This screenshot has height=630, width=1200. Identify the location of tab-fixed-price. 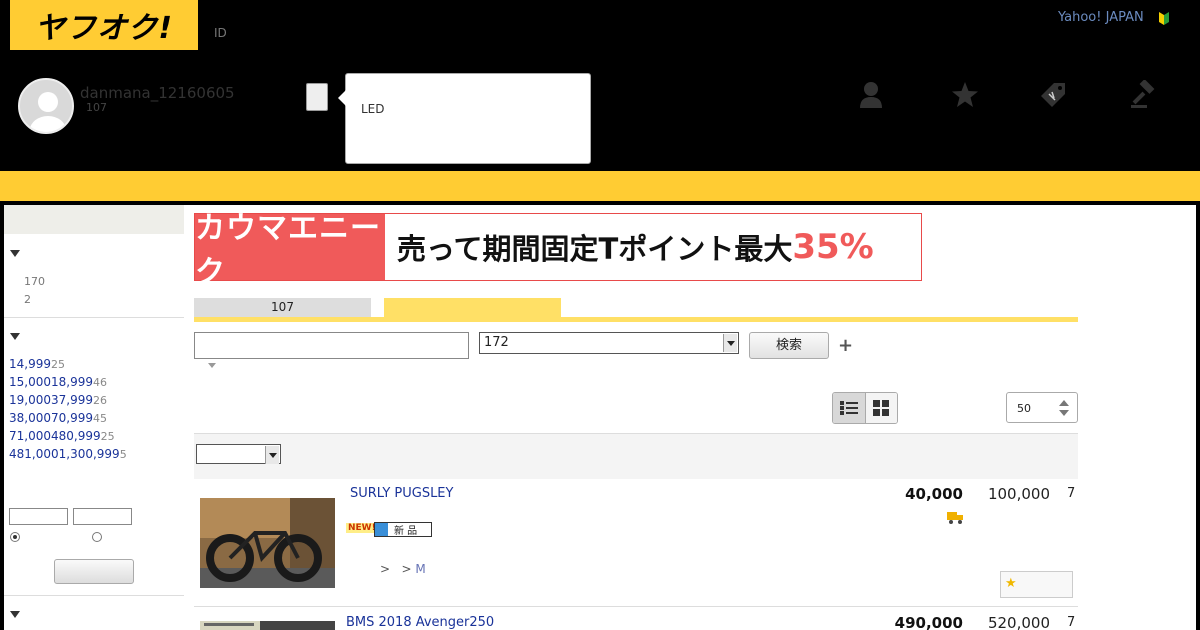
(472, 307).